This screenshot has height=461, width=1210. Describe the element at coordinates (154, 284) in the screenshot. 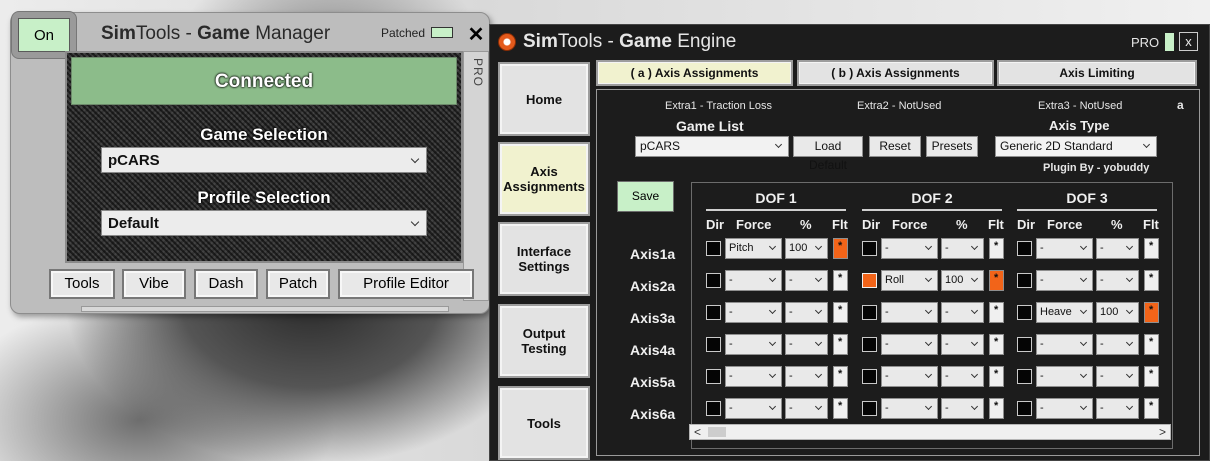

I see `vibe-button: Vibe` at that location.